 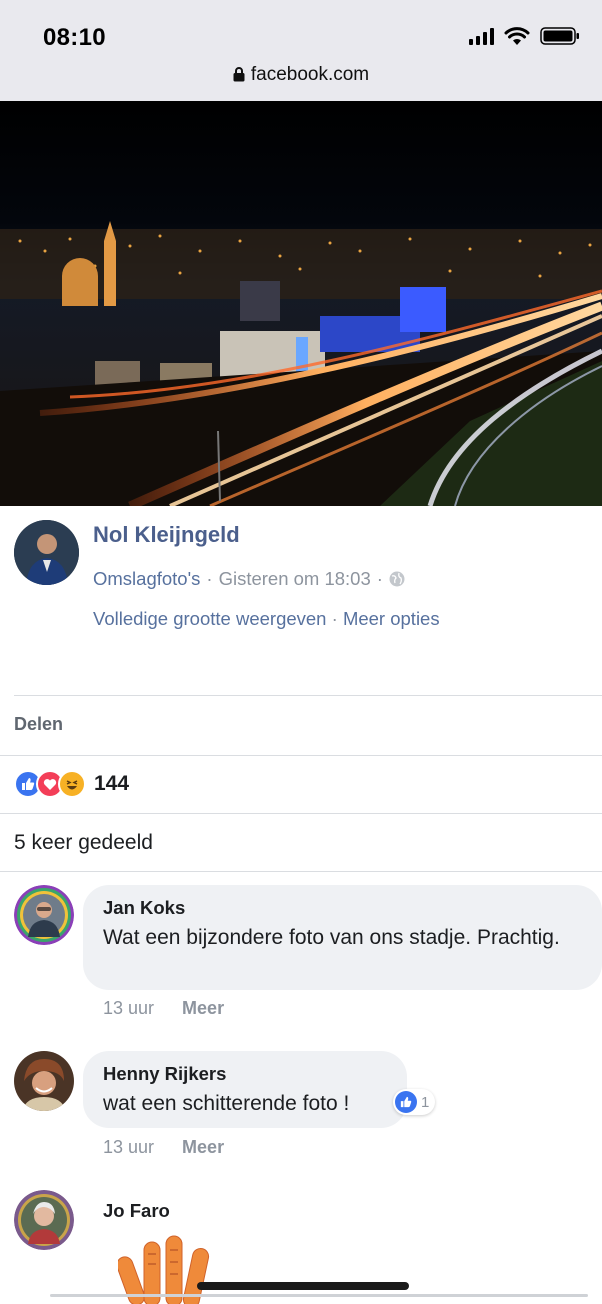 What do you see at coordinates (559, 36) in the screenshot?
I see `battery-icon` at bounding box center [559, 36].